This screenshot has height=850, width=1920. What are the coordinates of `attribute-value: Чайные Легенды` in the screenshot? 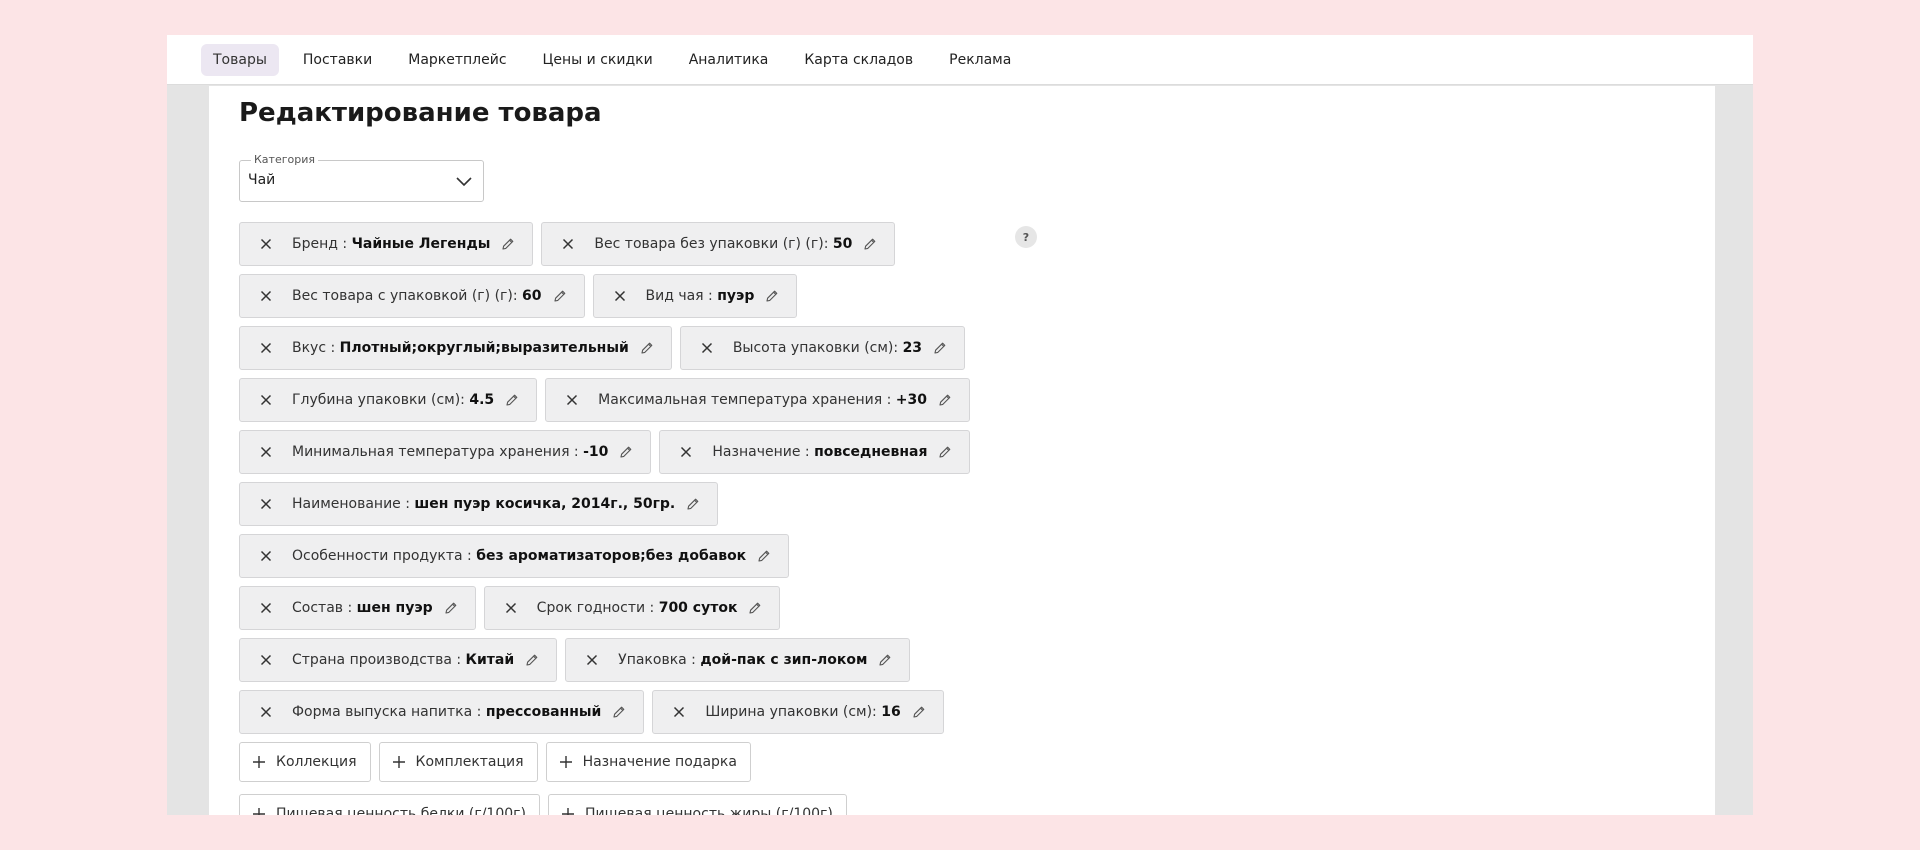 It's located at (421, 244).